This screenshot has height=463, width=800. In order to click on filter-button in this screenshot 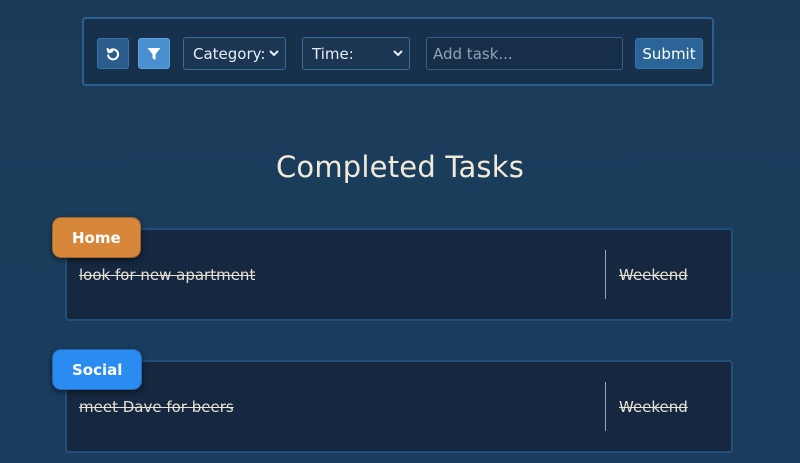, I will do `click(154, 53)`.